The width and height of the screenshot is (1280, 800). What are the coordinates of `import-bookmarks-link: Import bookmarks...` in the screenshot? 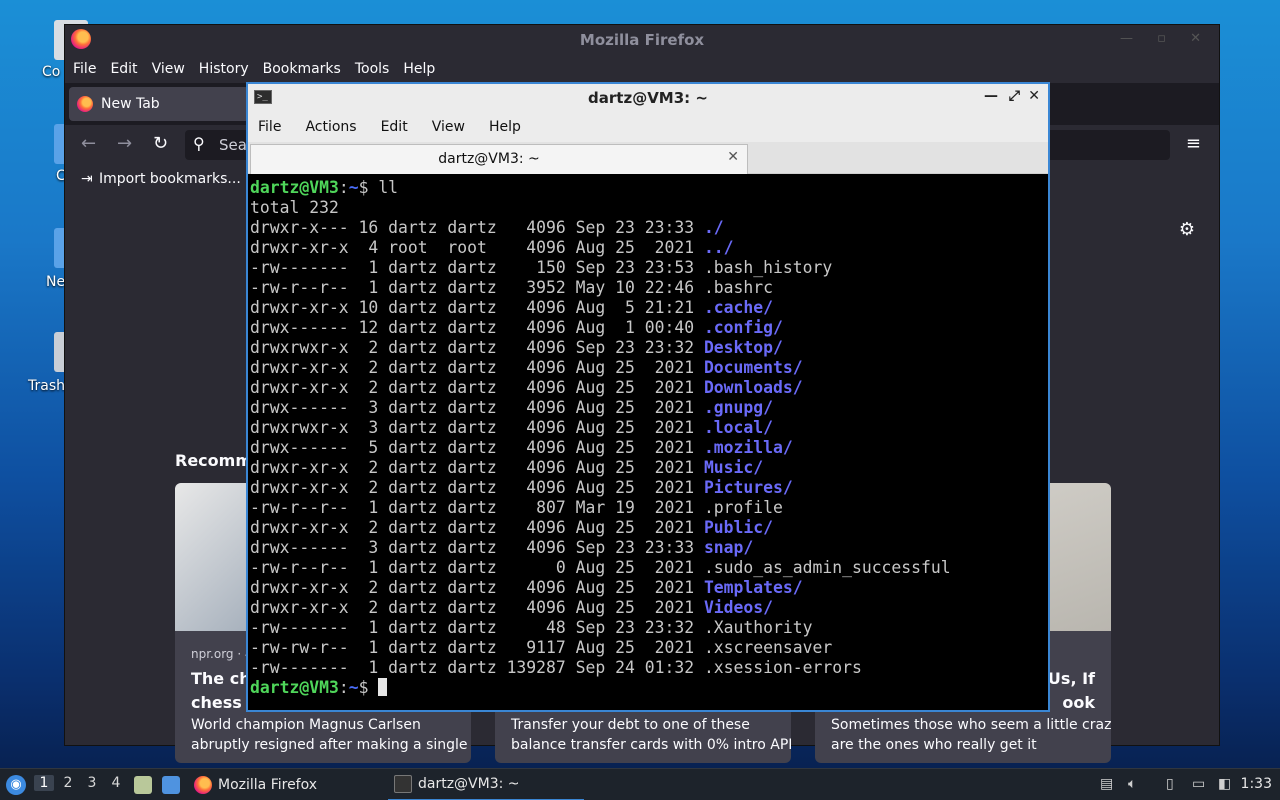 It's located at (170, 179).